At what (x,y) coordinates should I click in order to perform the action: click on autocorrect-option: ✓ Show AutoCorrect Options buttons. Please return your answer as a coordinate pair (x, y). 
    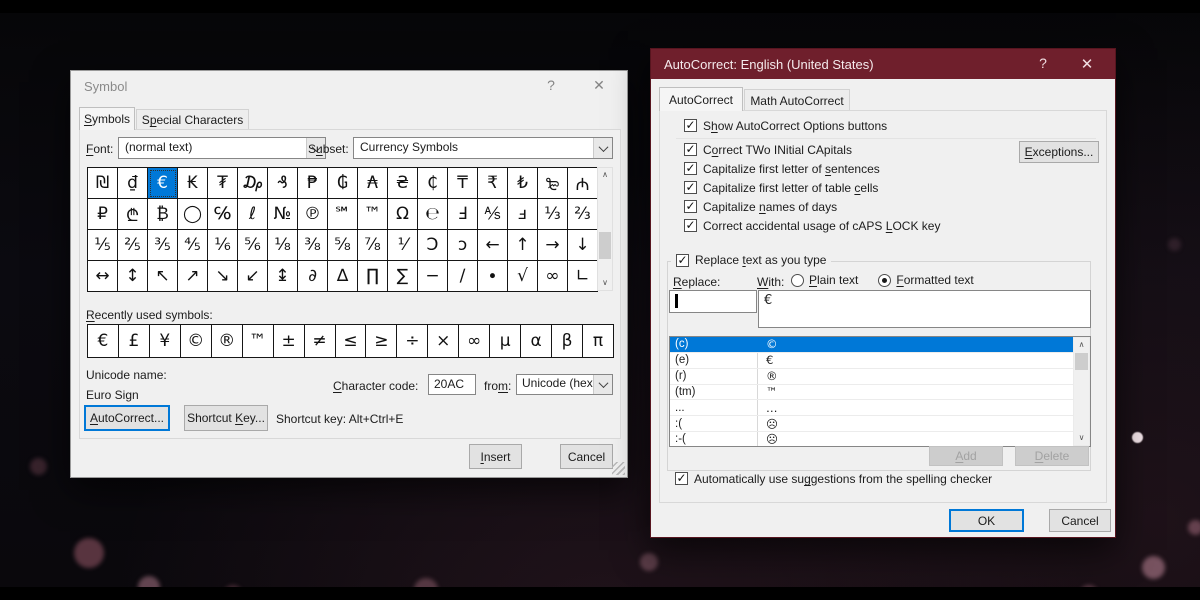
    Looking at the image, I should click on (785, 126).